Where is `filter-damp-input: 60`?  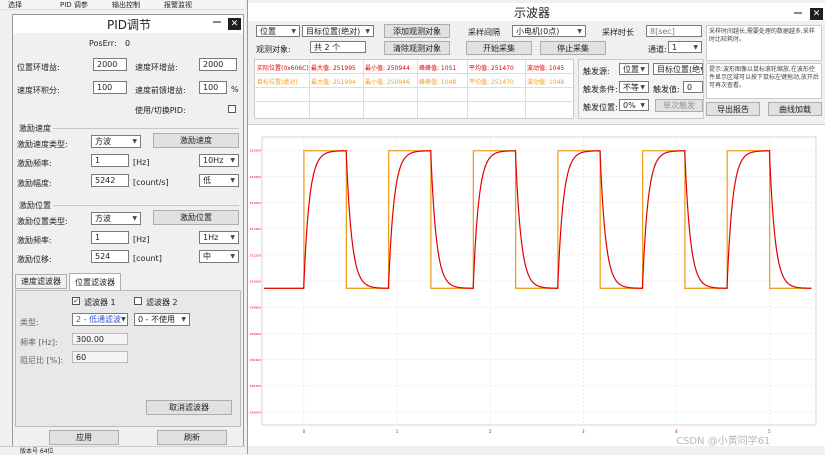
filter-damp-input: 60 is located at coordinates (100, 357).